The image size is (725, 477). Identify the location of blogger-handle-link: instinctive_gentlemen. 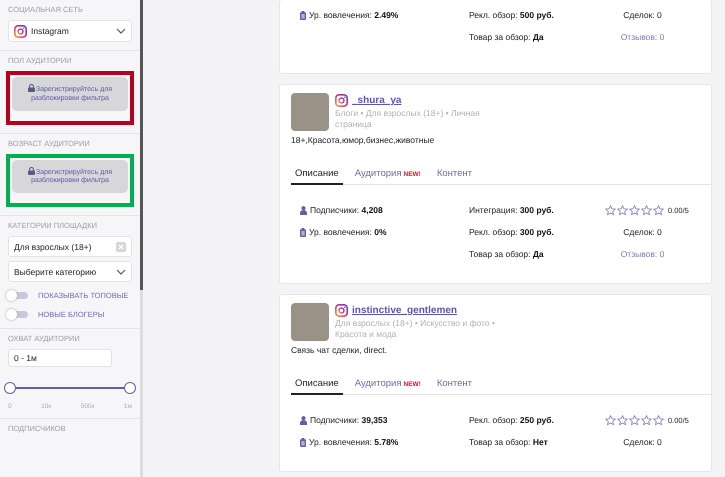
(405, 310).